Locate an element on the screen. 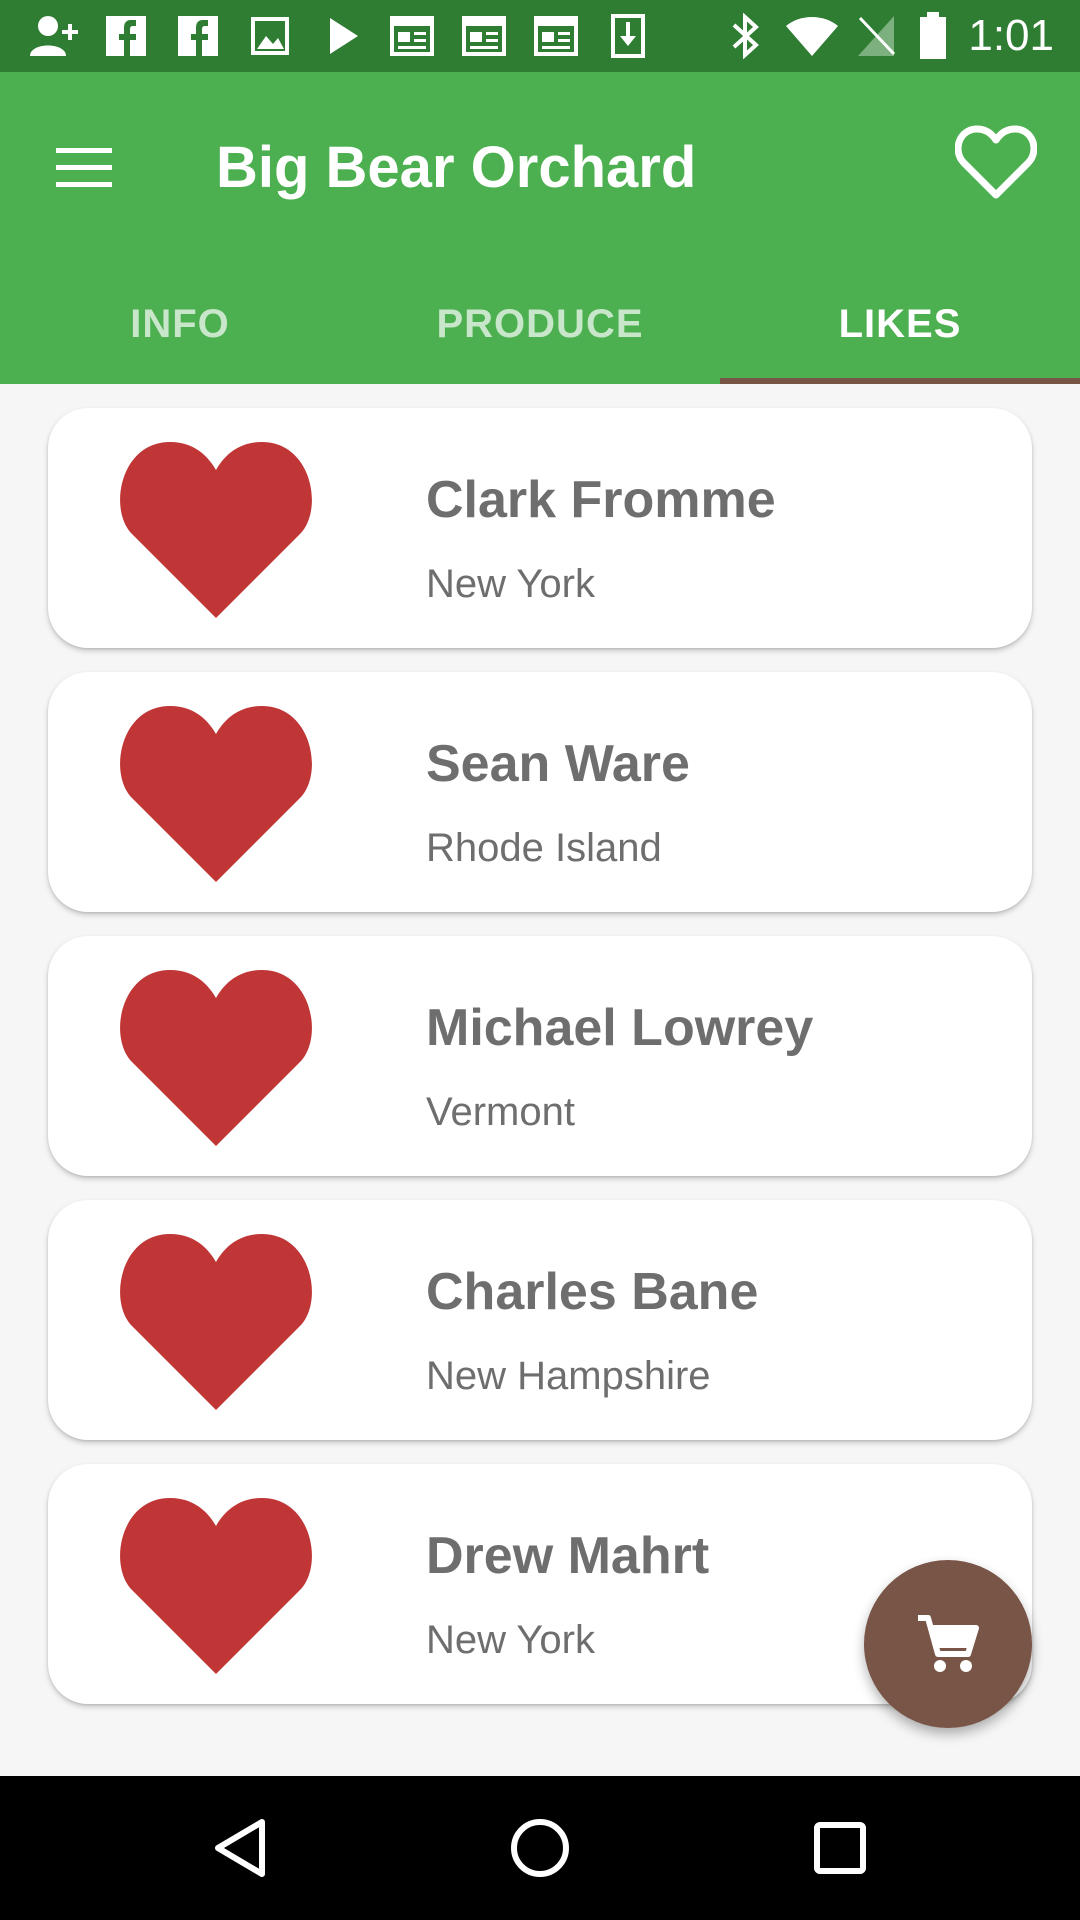 Image resolution: width=1080 pixels, height=1920 pixels. tab-info: INFO is located at coordinates (180, 324).